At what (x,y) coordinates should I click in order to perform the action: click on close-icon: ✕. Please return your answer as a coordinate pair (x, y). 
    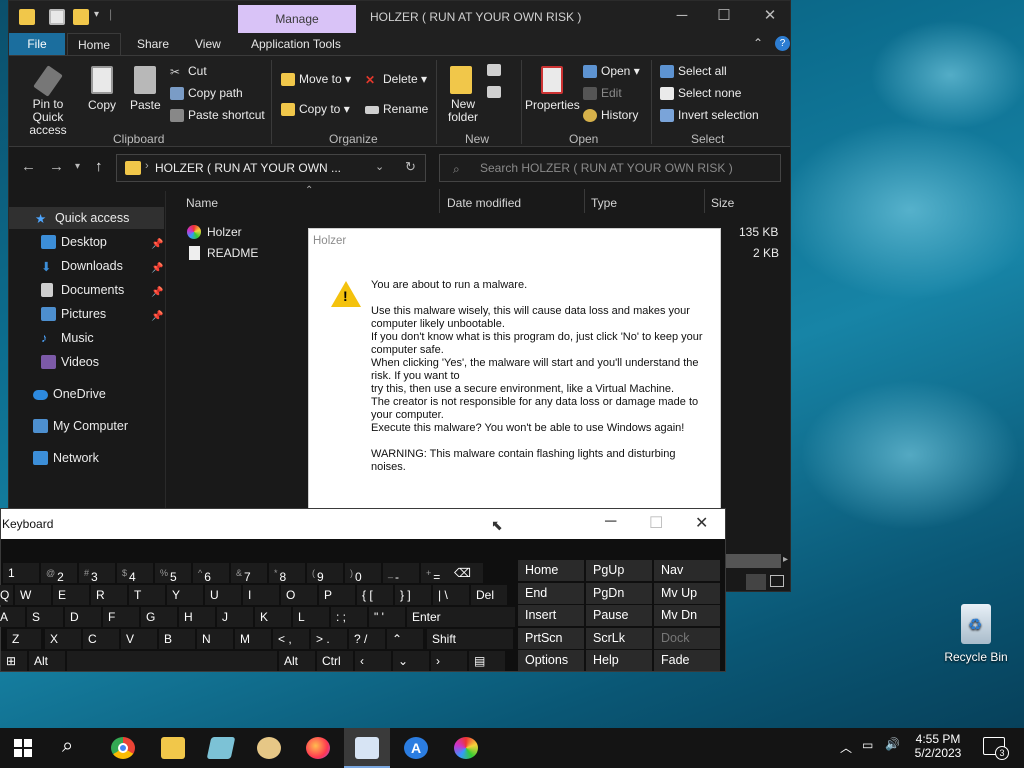
    Looking at the image, I should click on (701, 523).